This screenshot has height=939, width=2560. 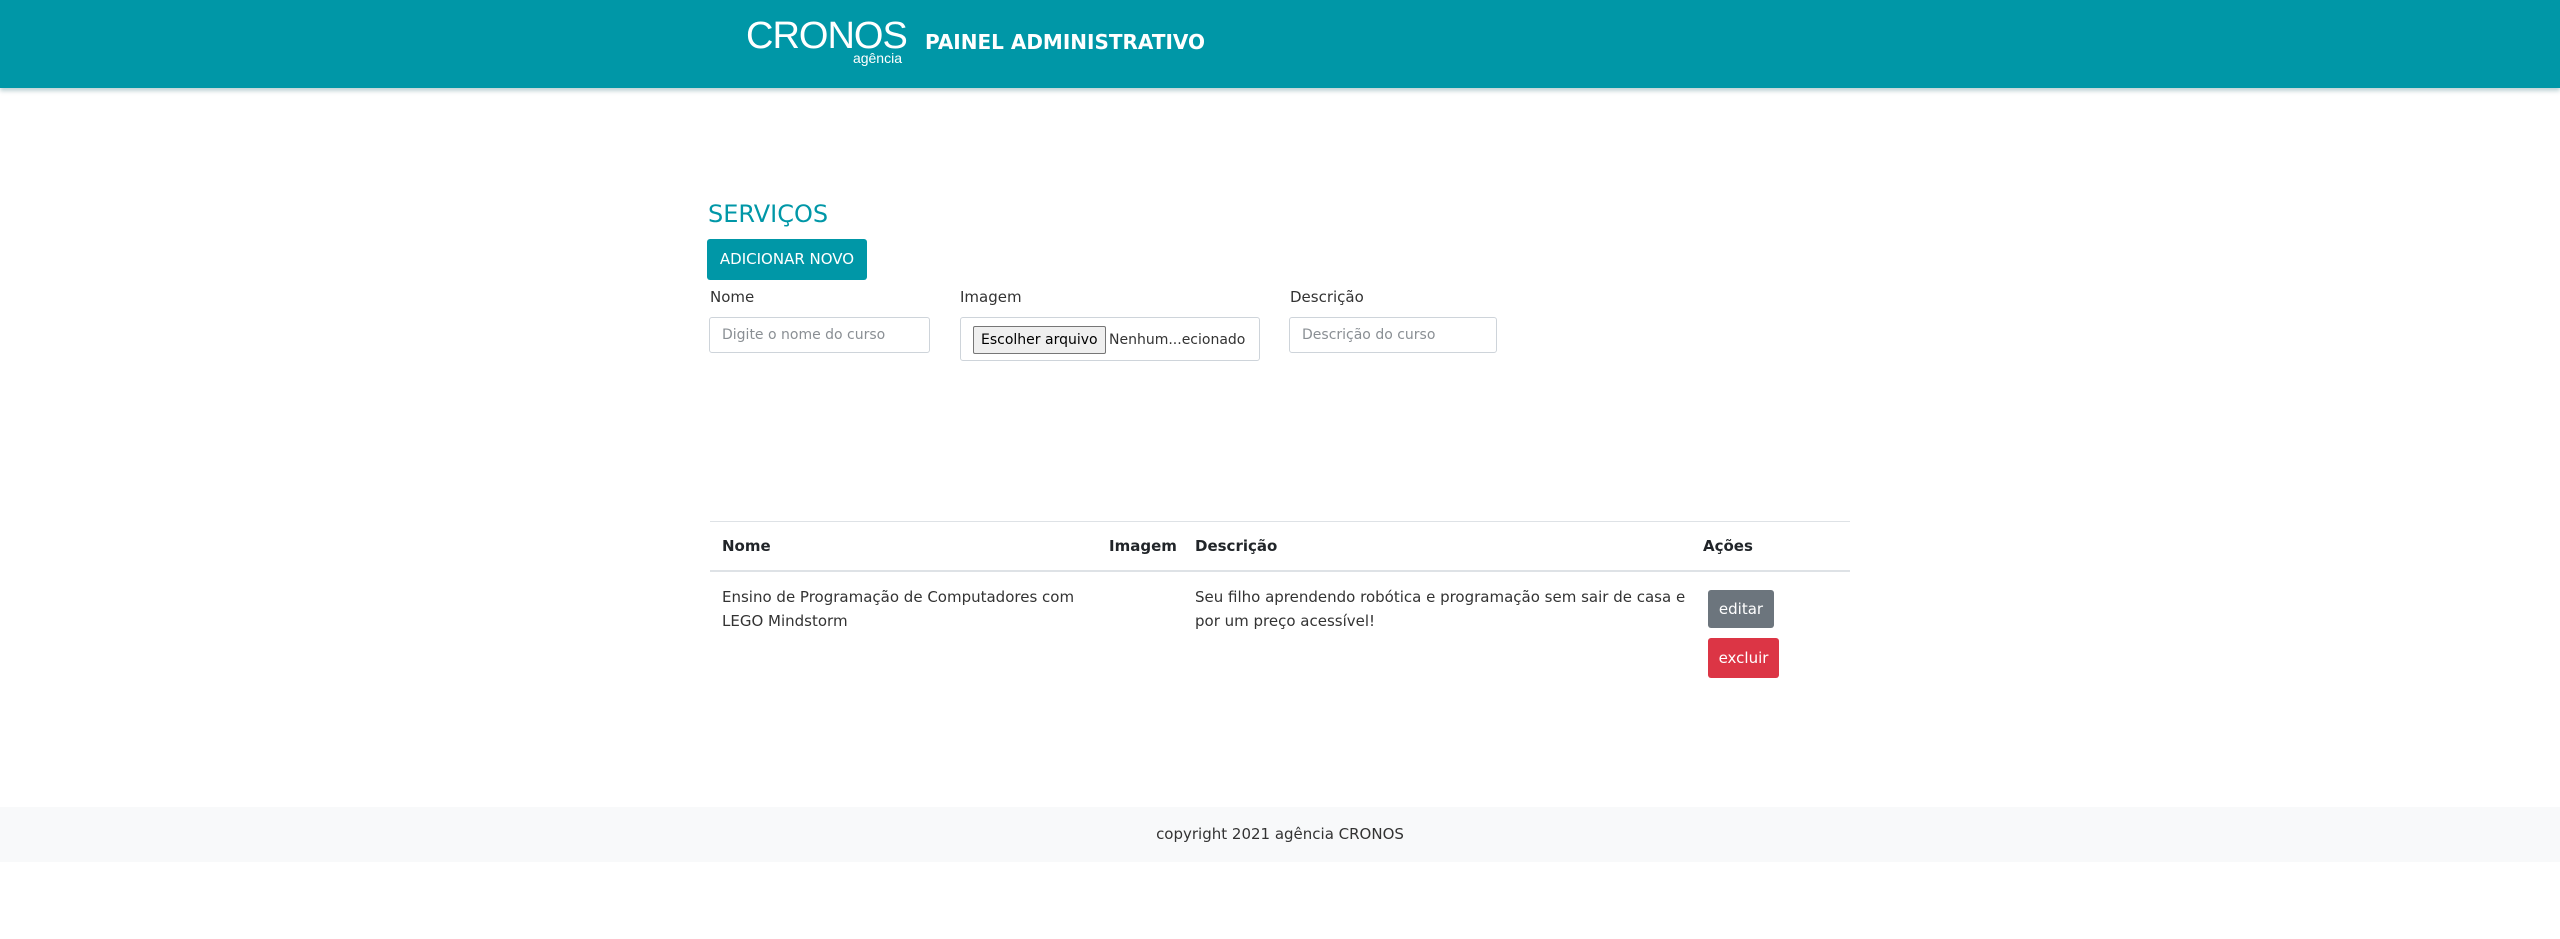 I want to click on edit-button: editar, so click(x=1741, y=609).